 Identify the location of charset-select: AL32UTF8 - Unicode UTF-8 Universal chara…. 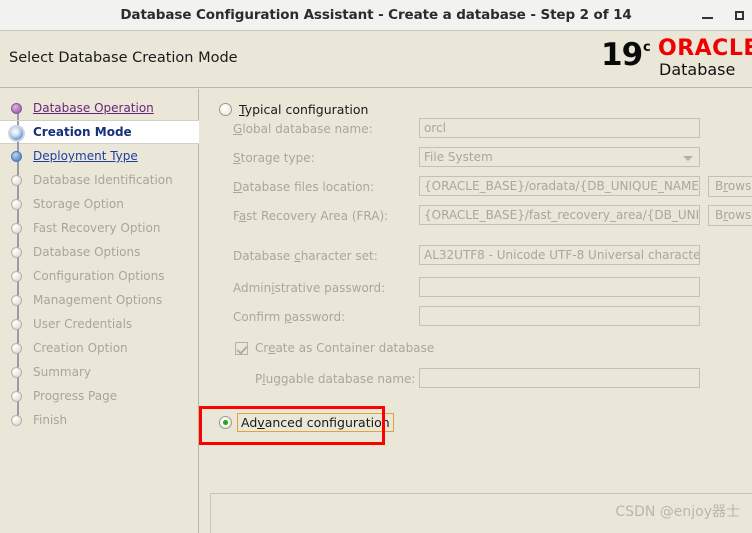
(559, 255).